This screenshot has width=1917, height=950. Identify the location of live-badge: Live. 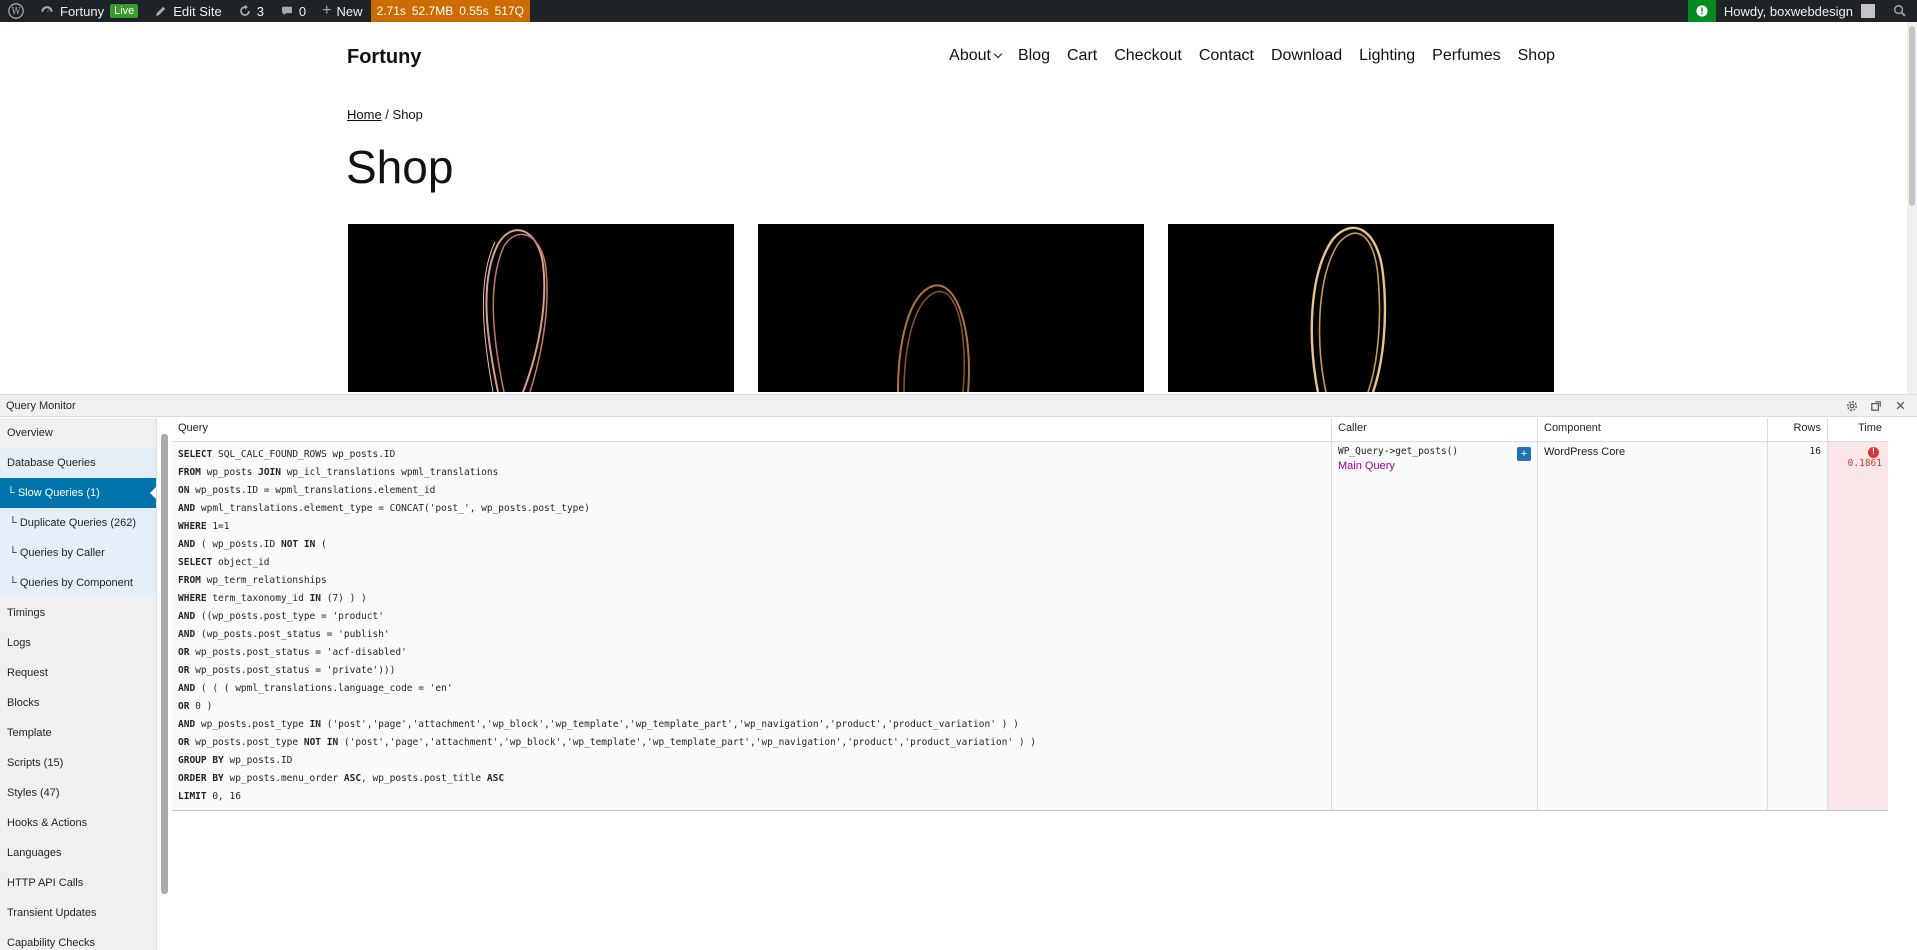
(124, 11).